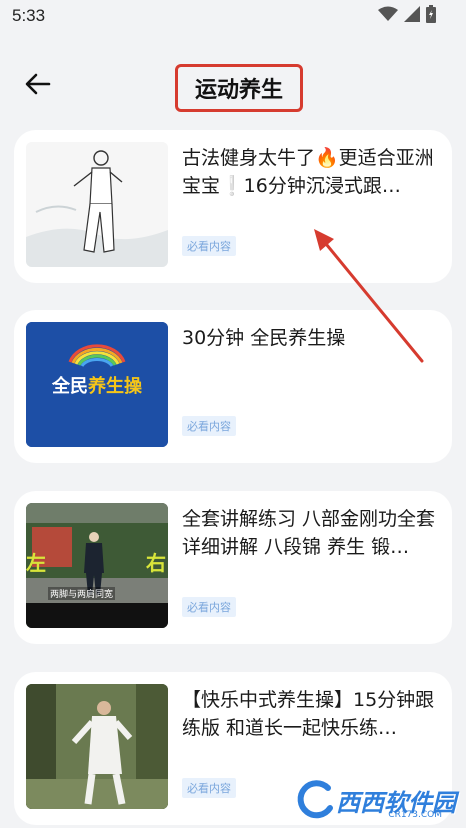  Describe the element at coordinates (29, 15) in the screenshot. I see `status-time: 5:33` at that location.